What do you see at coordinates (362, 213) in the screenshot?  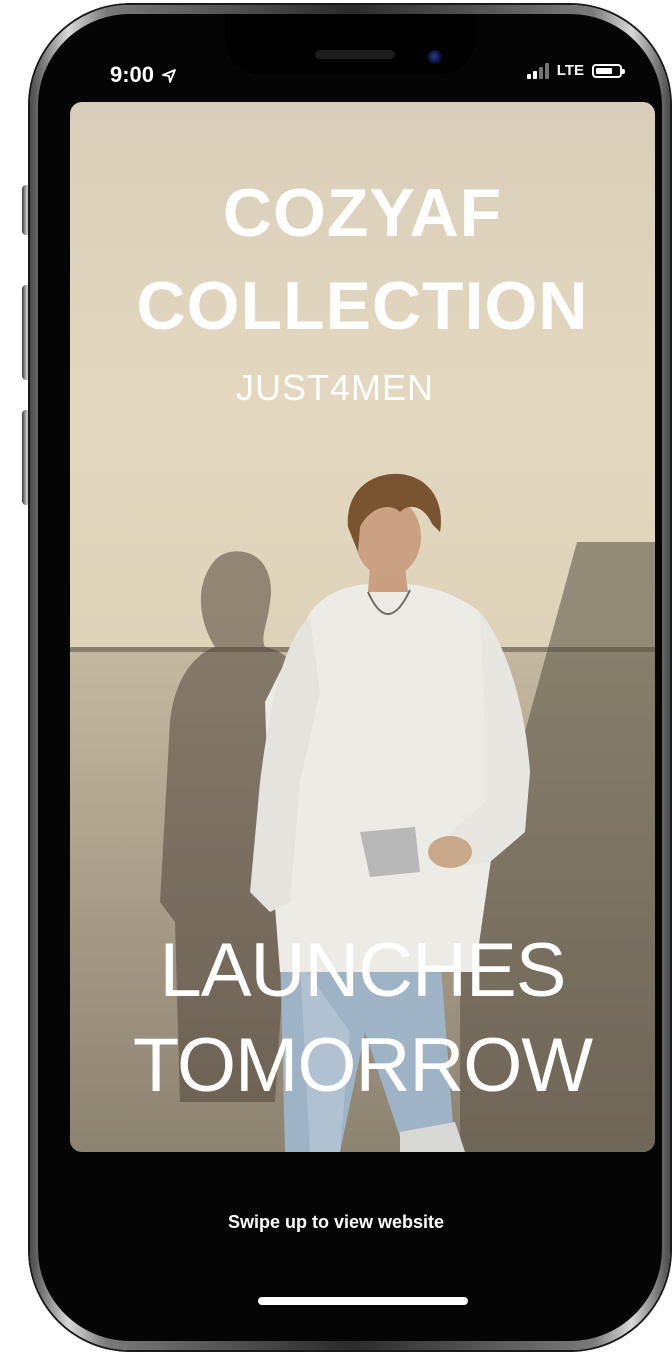 I see `story-title-line1: COZYAF` at bounding box center [362, 213].